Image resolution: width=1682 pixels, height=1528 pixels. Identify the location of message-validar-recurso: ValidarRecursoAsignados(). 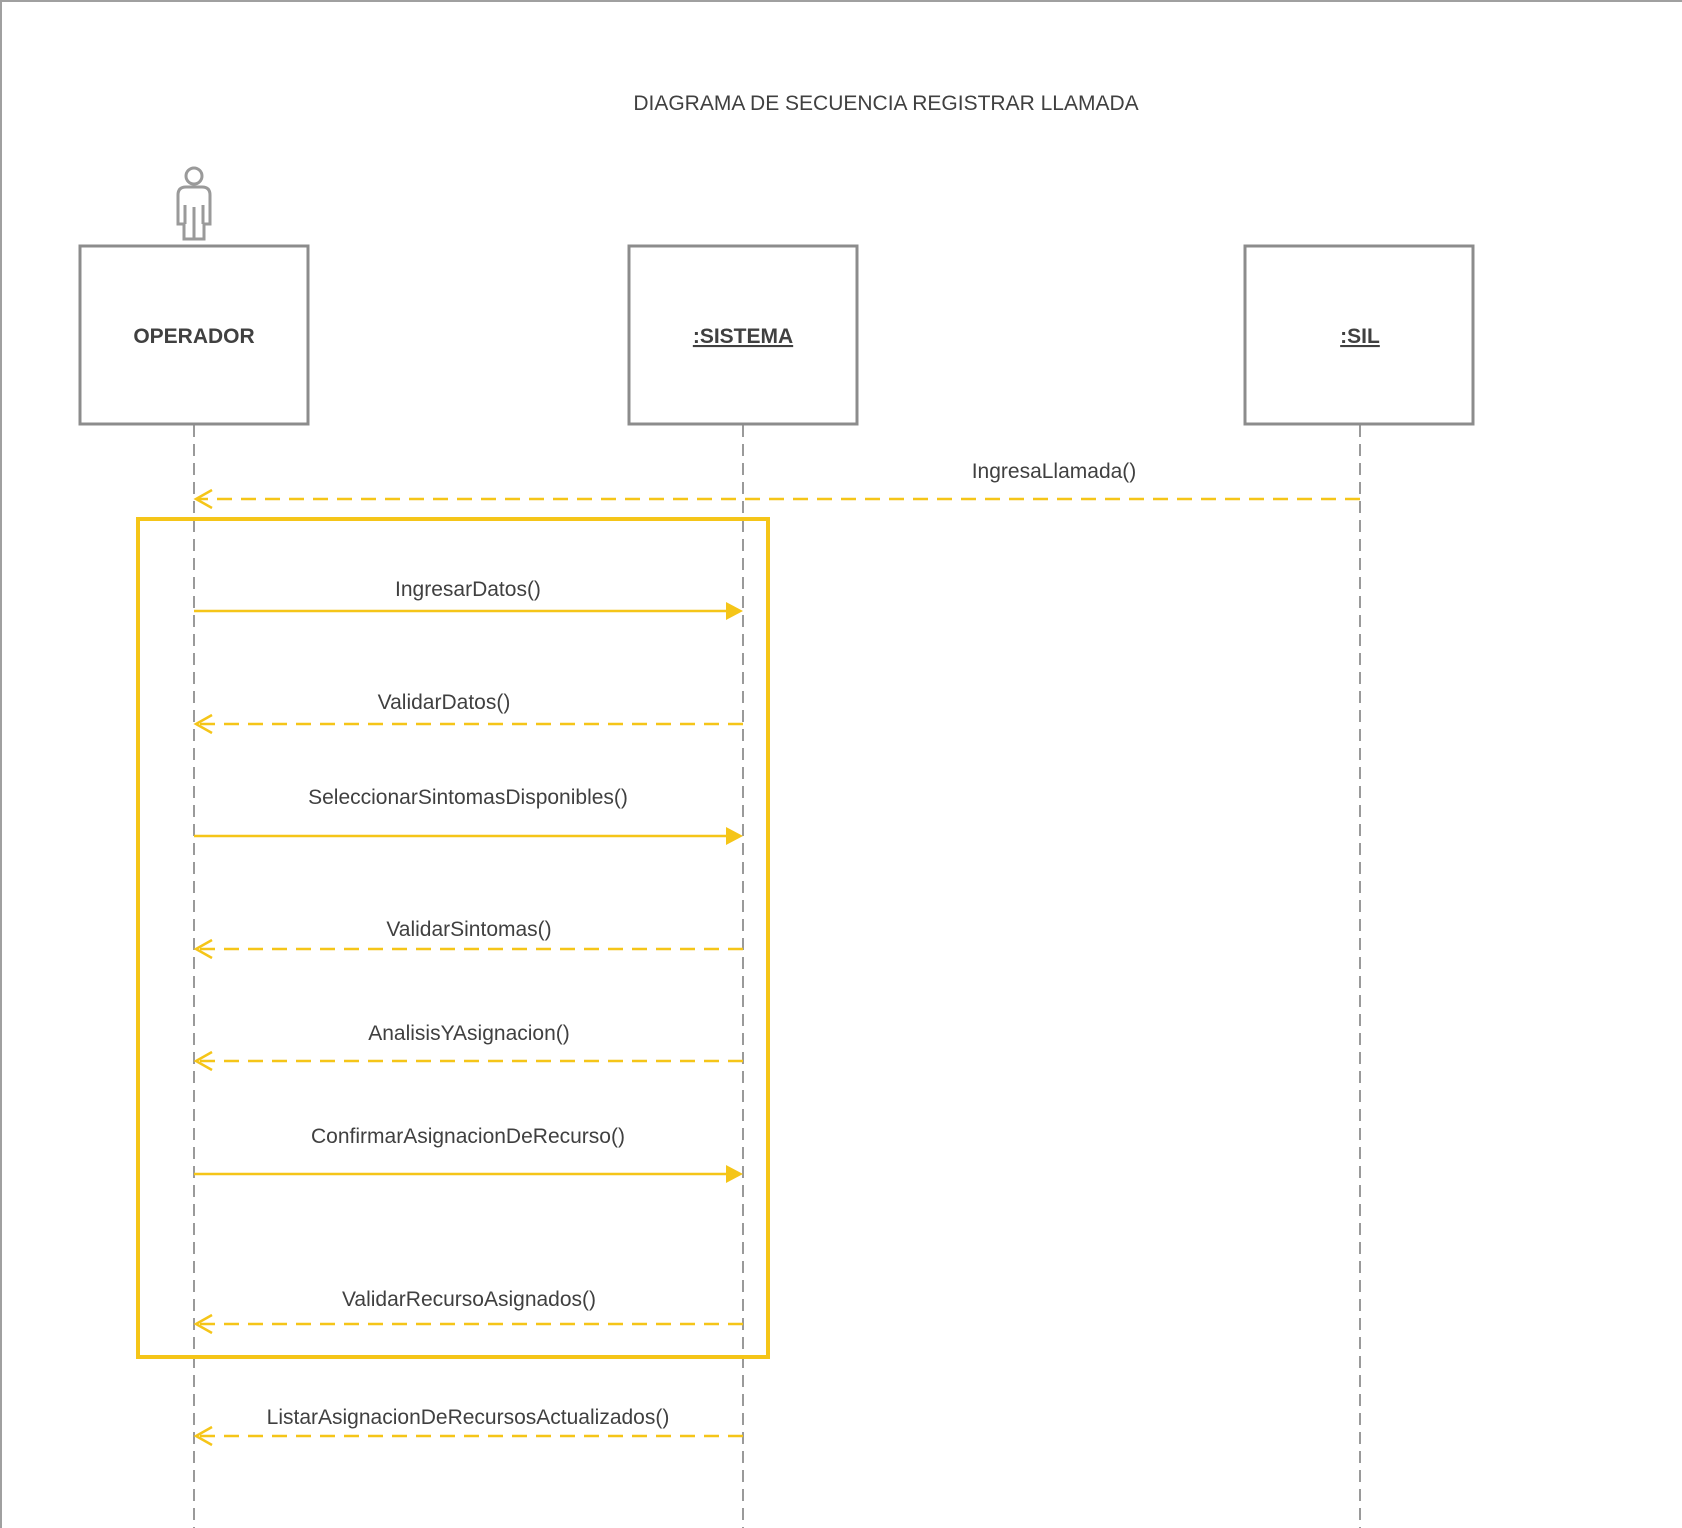
(468, 1311).